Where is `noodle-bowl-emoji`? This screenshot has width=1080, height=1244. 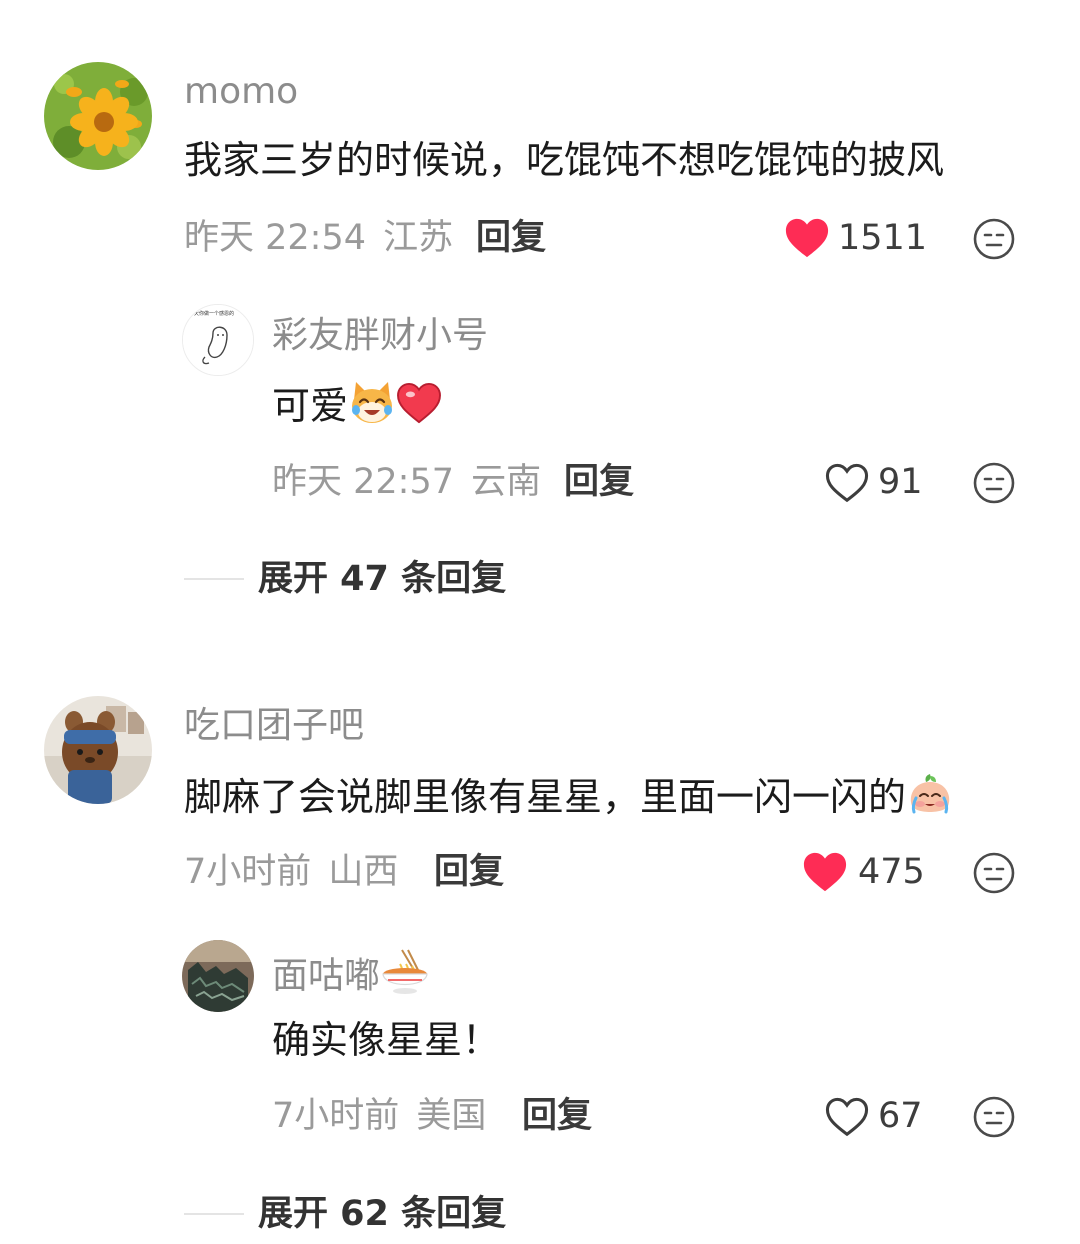
noodle-bowl-emoji is located at coordinates (405, 977).